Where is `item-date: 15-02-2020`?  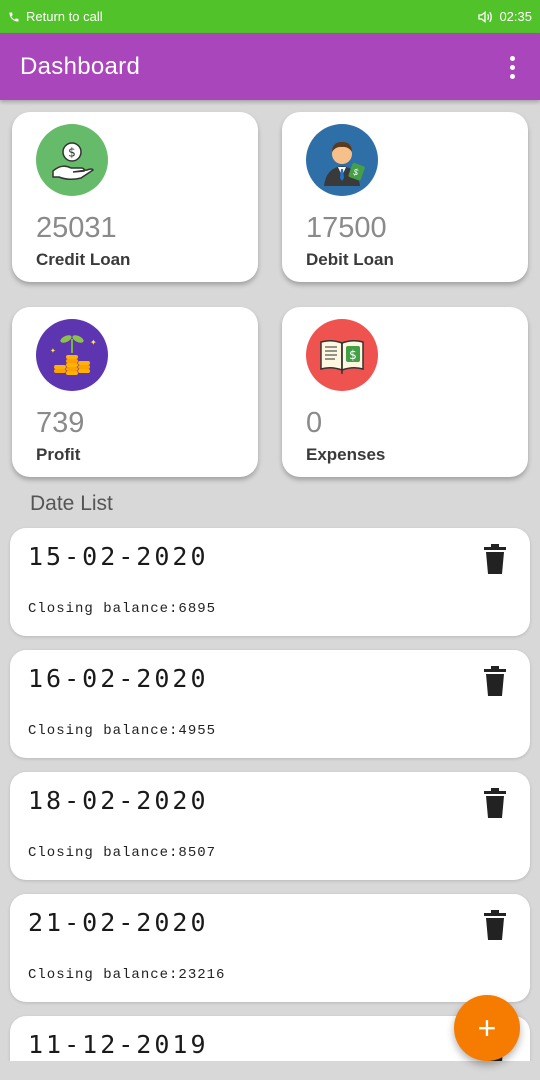
item-date: 15-02-2020 is located at coordinates (118, 556).